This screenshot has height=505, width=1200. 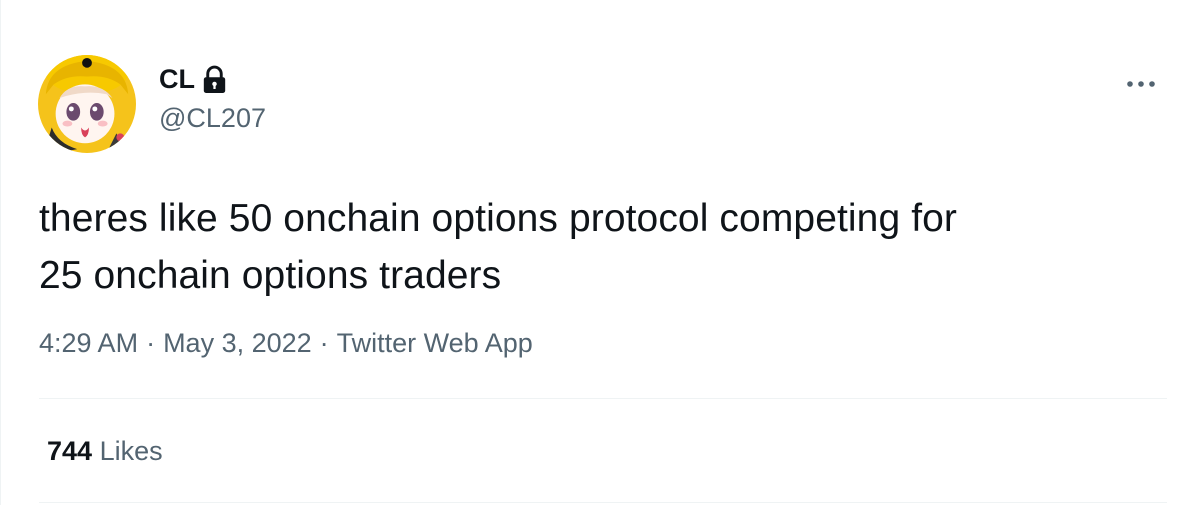 What do you see at coordinates (237, 343) in the screenshot?
I see `tweet-date: May 3, 2022` at bounding box center [237, 343].